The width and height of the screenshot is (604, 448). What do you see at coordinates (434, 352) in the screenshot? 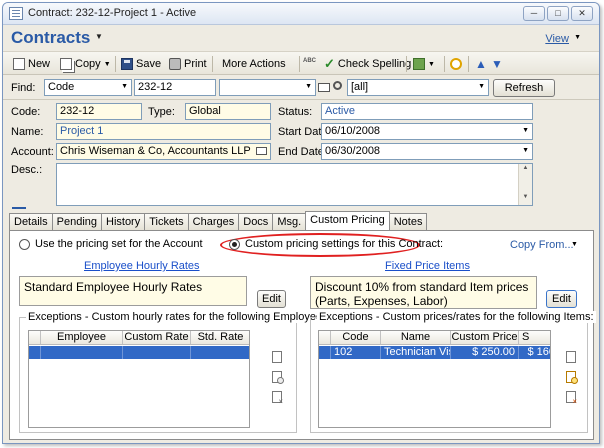
I see `table-row: 102 Technician Visit $ 250.00 $ 160` at bounding box center [434, 352].